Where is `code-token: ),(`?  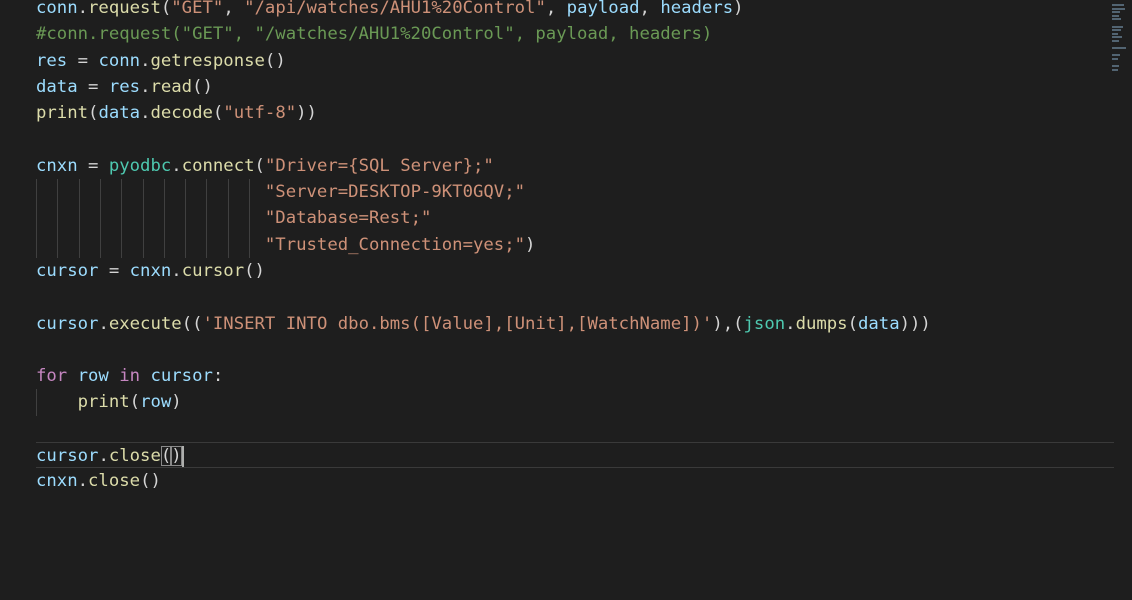
code-token: ),( is located at coordinates (728, 323).